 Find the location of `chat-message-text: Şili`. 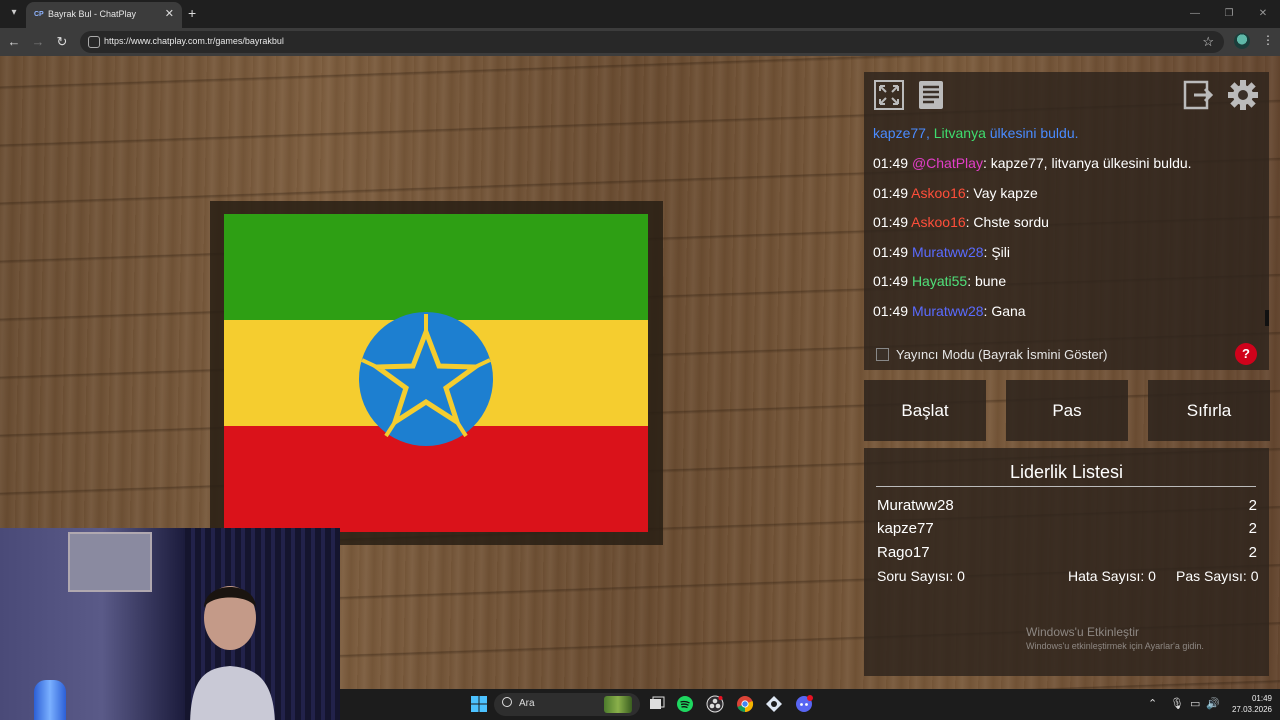

chat-message-text: Şili is located at coordinates (1000, 252).